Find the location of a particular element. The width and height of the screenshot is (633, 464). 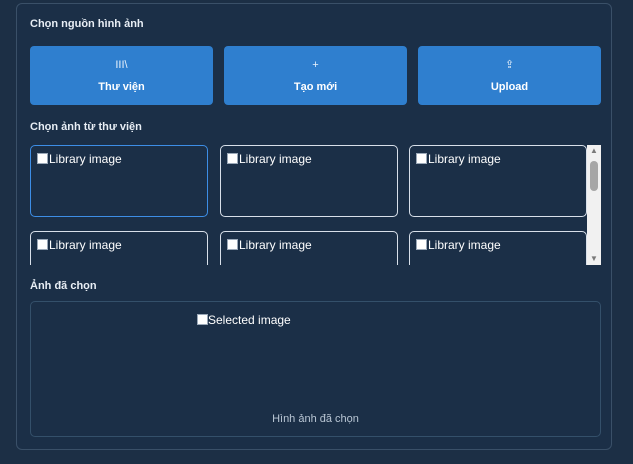

library-section-title: Chọn ảnh từ thư viện is located at coordinates (86, 127).